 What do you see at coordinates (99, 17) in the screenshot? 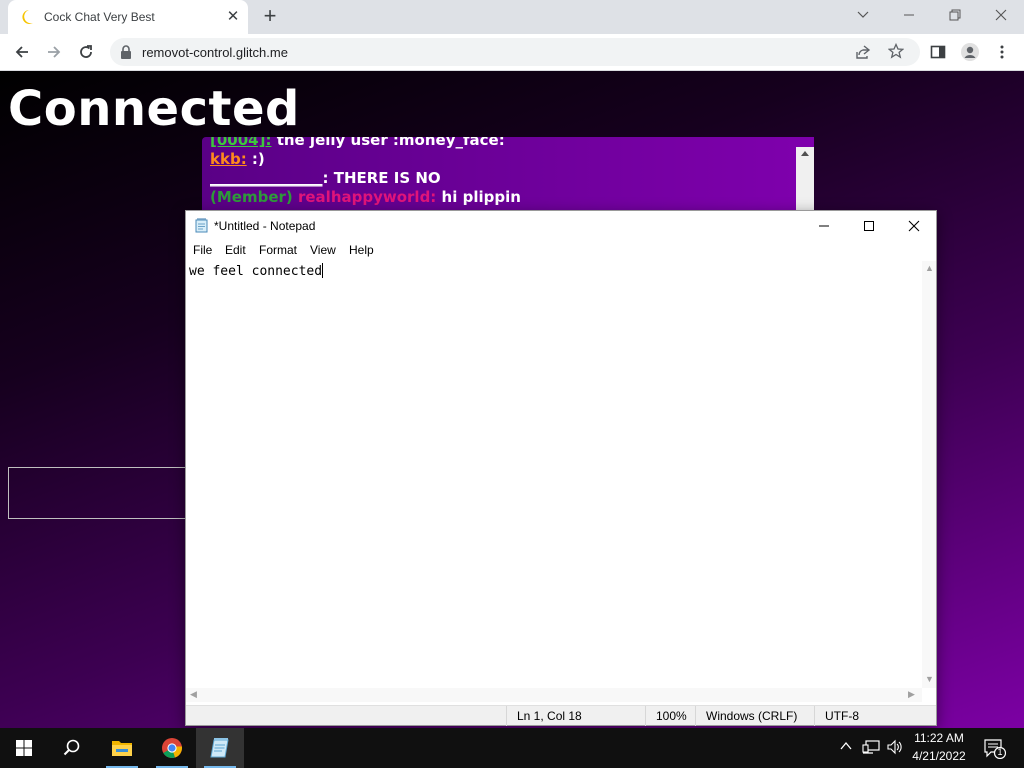
I see `tab-title: Cock Chat Very Best` at bounding box center [99, 17].